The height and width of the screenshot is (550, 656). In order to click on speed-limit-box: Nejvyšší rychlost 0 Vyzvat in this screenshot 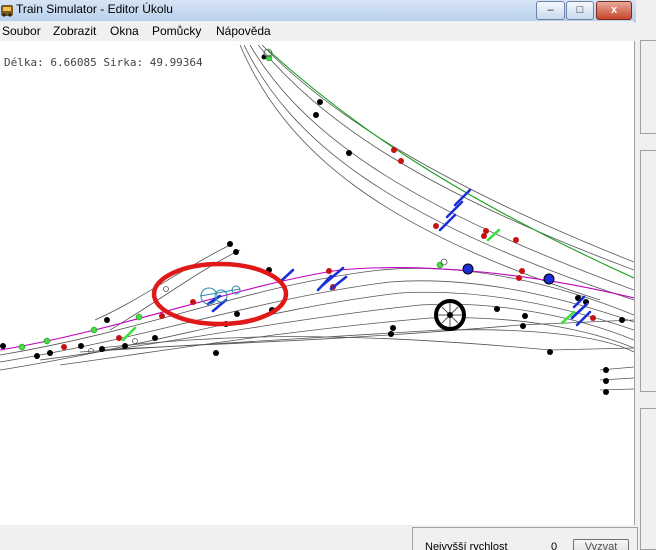, I will do `click(525, 538)`.